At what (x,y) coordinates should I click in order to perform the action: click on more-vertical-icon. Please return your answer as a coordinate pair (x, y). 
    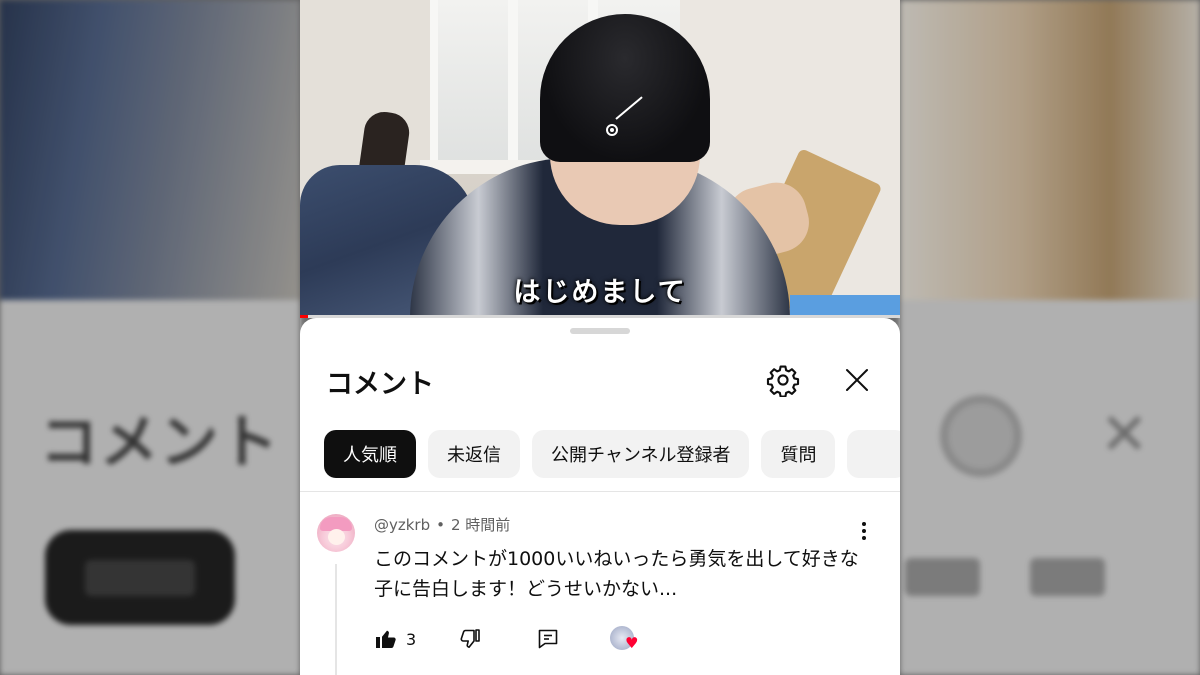
    Looking at the image, I should click on (864, 531).